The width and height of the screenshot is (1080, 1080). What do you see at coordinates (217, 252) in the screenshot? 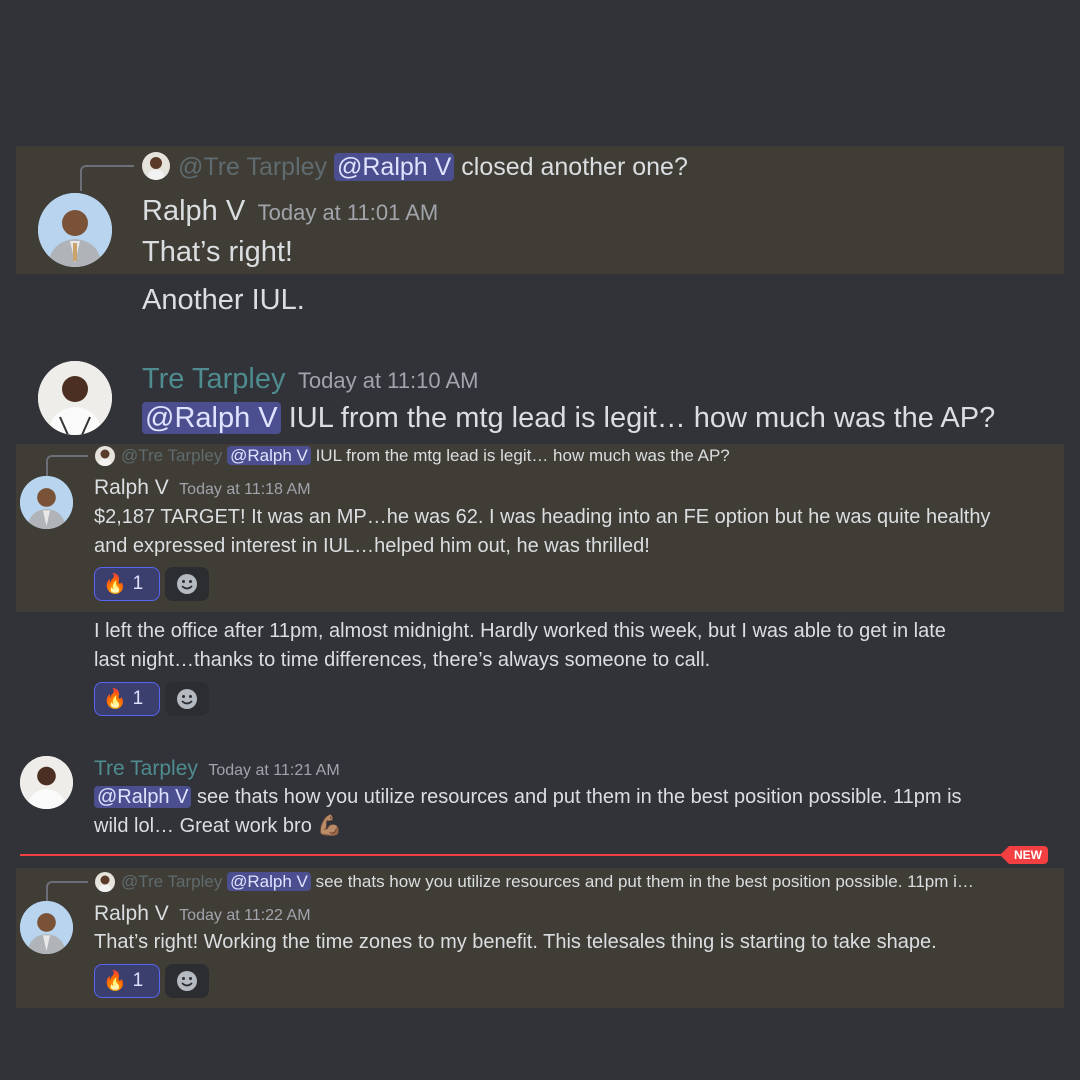
I see `message-line: That’s right!` at bounding box center [217, 252].